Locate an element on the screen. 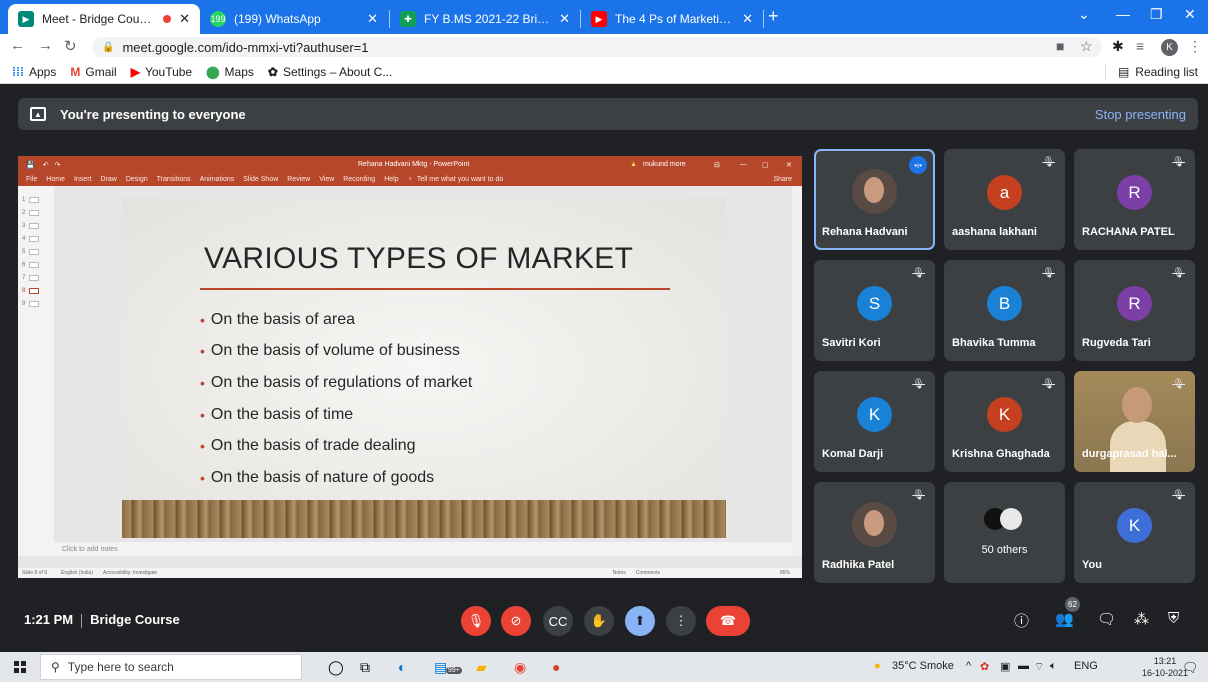 The width and height of the screenshot is (1208, 682). wifi-icon: ⌔ is located at coordinates (1039, 667).